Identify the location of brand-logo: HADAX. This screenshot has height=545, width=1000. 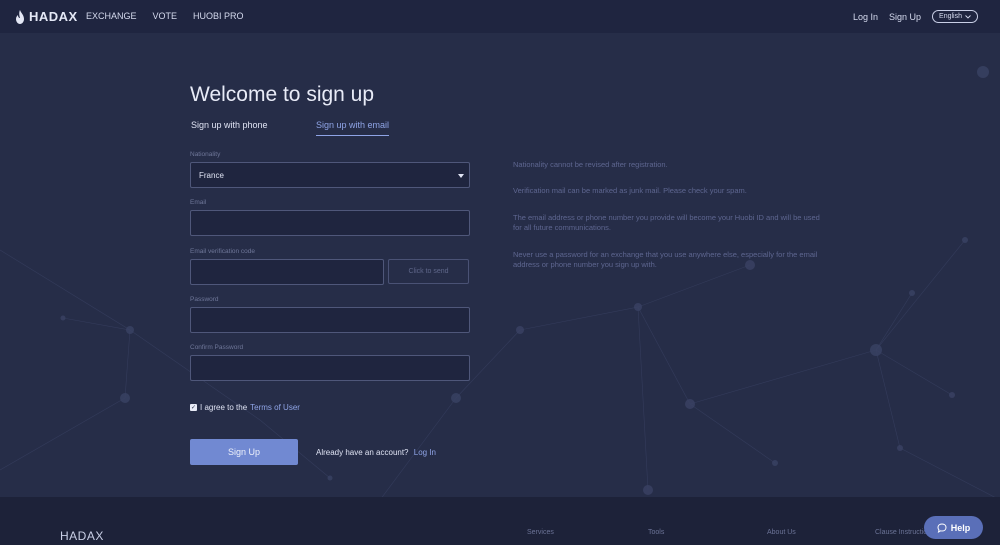
(46, 16).